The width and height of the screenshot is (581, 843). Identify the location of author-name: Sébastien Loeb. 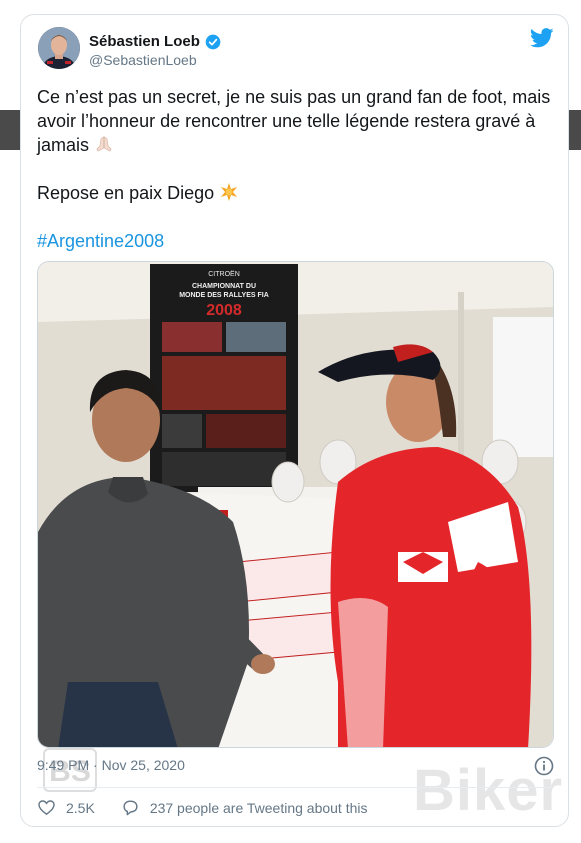
(155, 41).